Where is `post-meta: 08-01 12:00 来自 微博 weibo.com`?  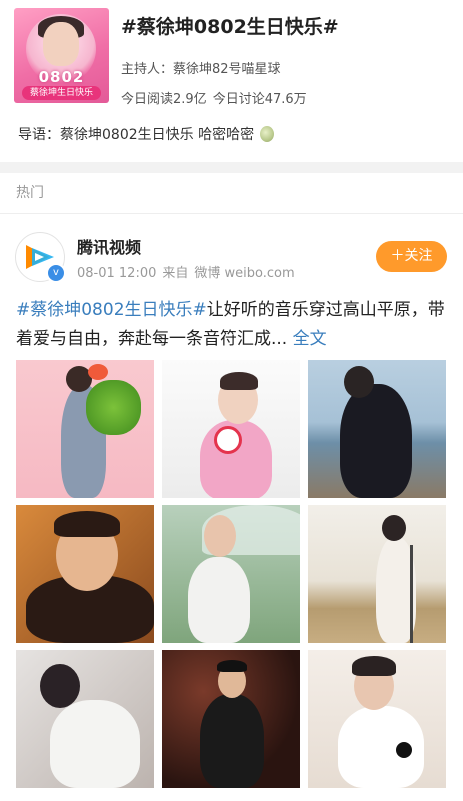
post-meta: 08-01 12:00 来自 微博 weibo.com is located at coordinates (186, 271).